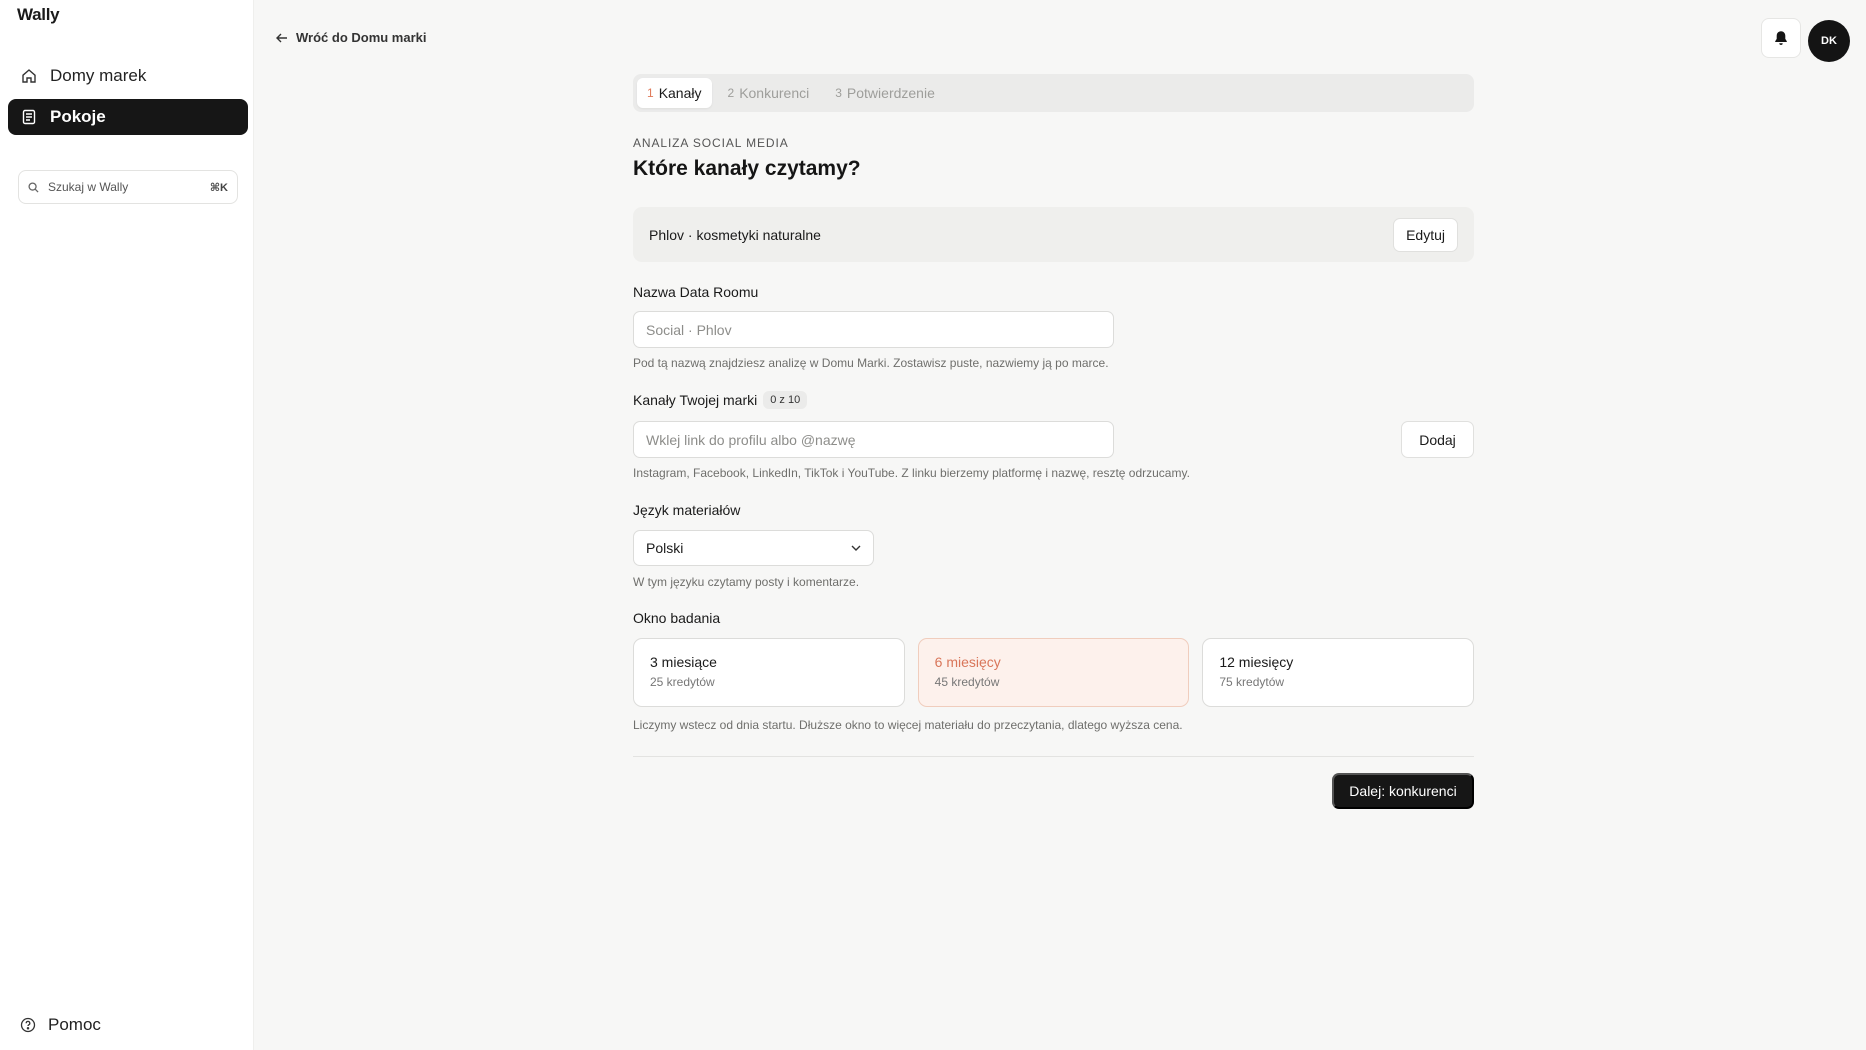 This screenshot has height=1050, width=1866. What do you see at coordinates (680, 93) in the screenshot?
I see `step-label: Kanały` at bounding box center [680, 93].